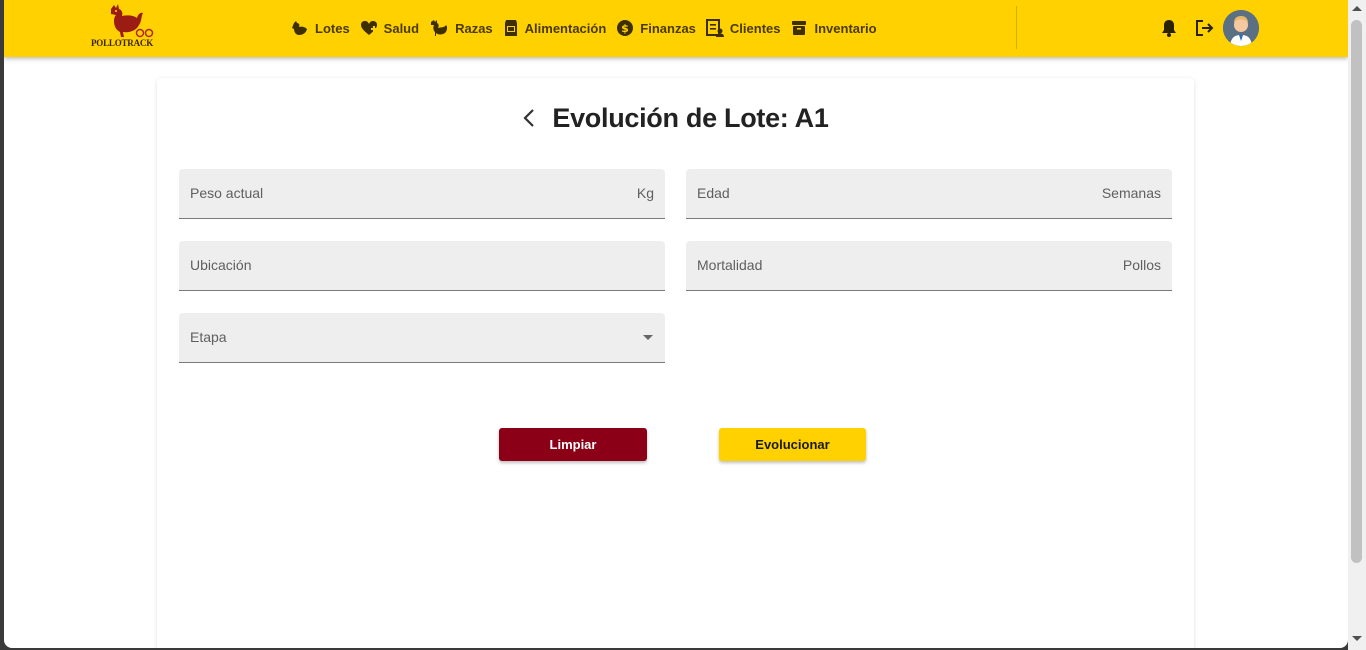 The width and height of the screenshot is (1366, 650). Describe the element at coordinates (422, 338) in the screenshot. I see `etapa-select: Etapa` at that location.